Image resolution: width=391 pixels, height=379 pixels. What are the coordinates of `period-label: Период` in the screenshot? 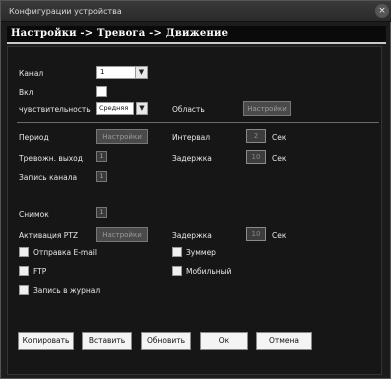 It's located at (34, 137).